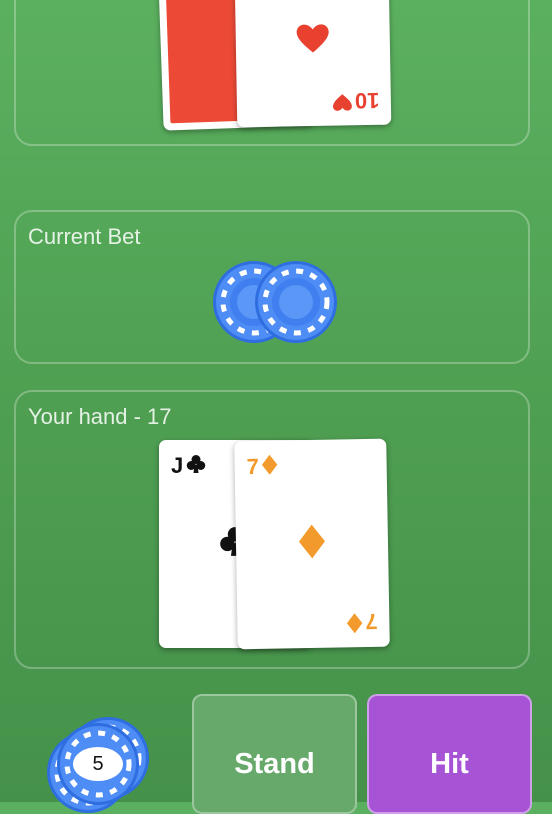 Image resolution: width=552 pixels, height=814 pixels. I want to click on card-corner-bottom: 7, so click(362, 621).